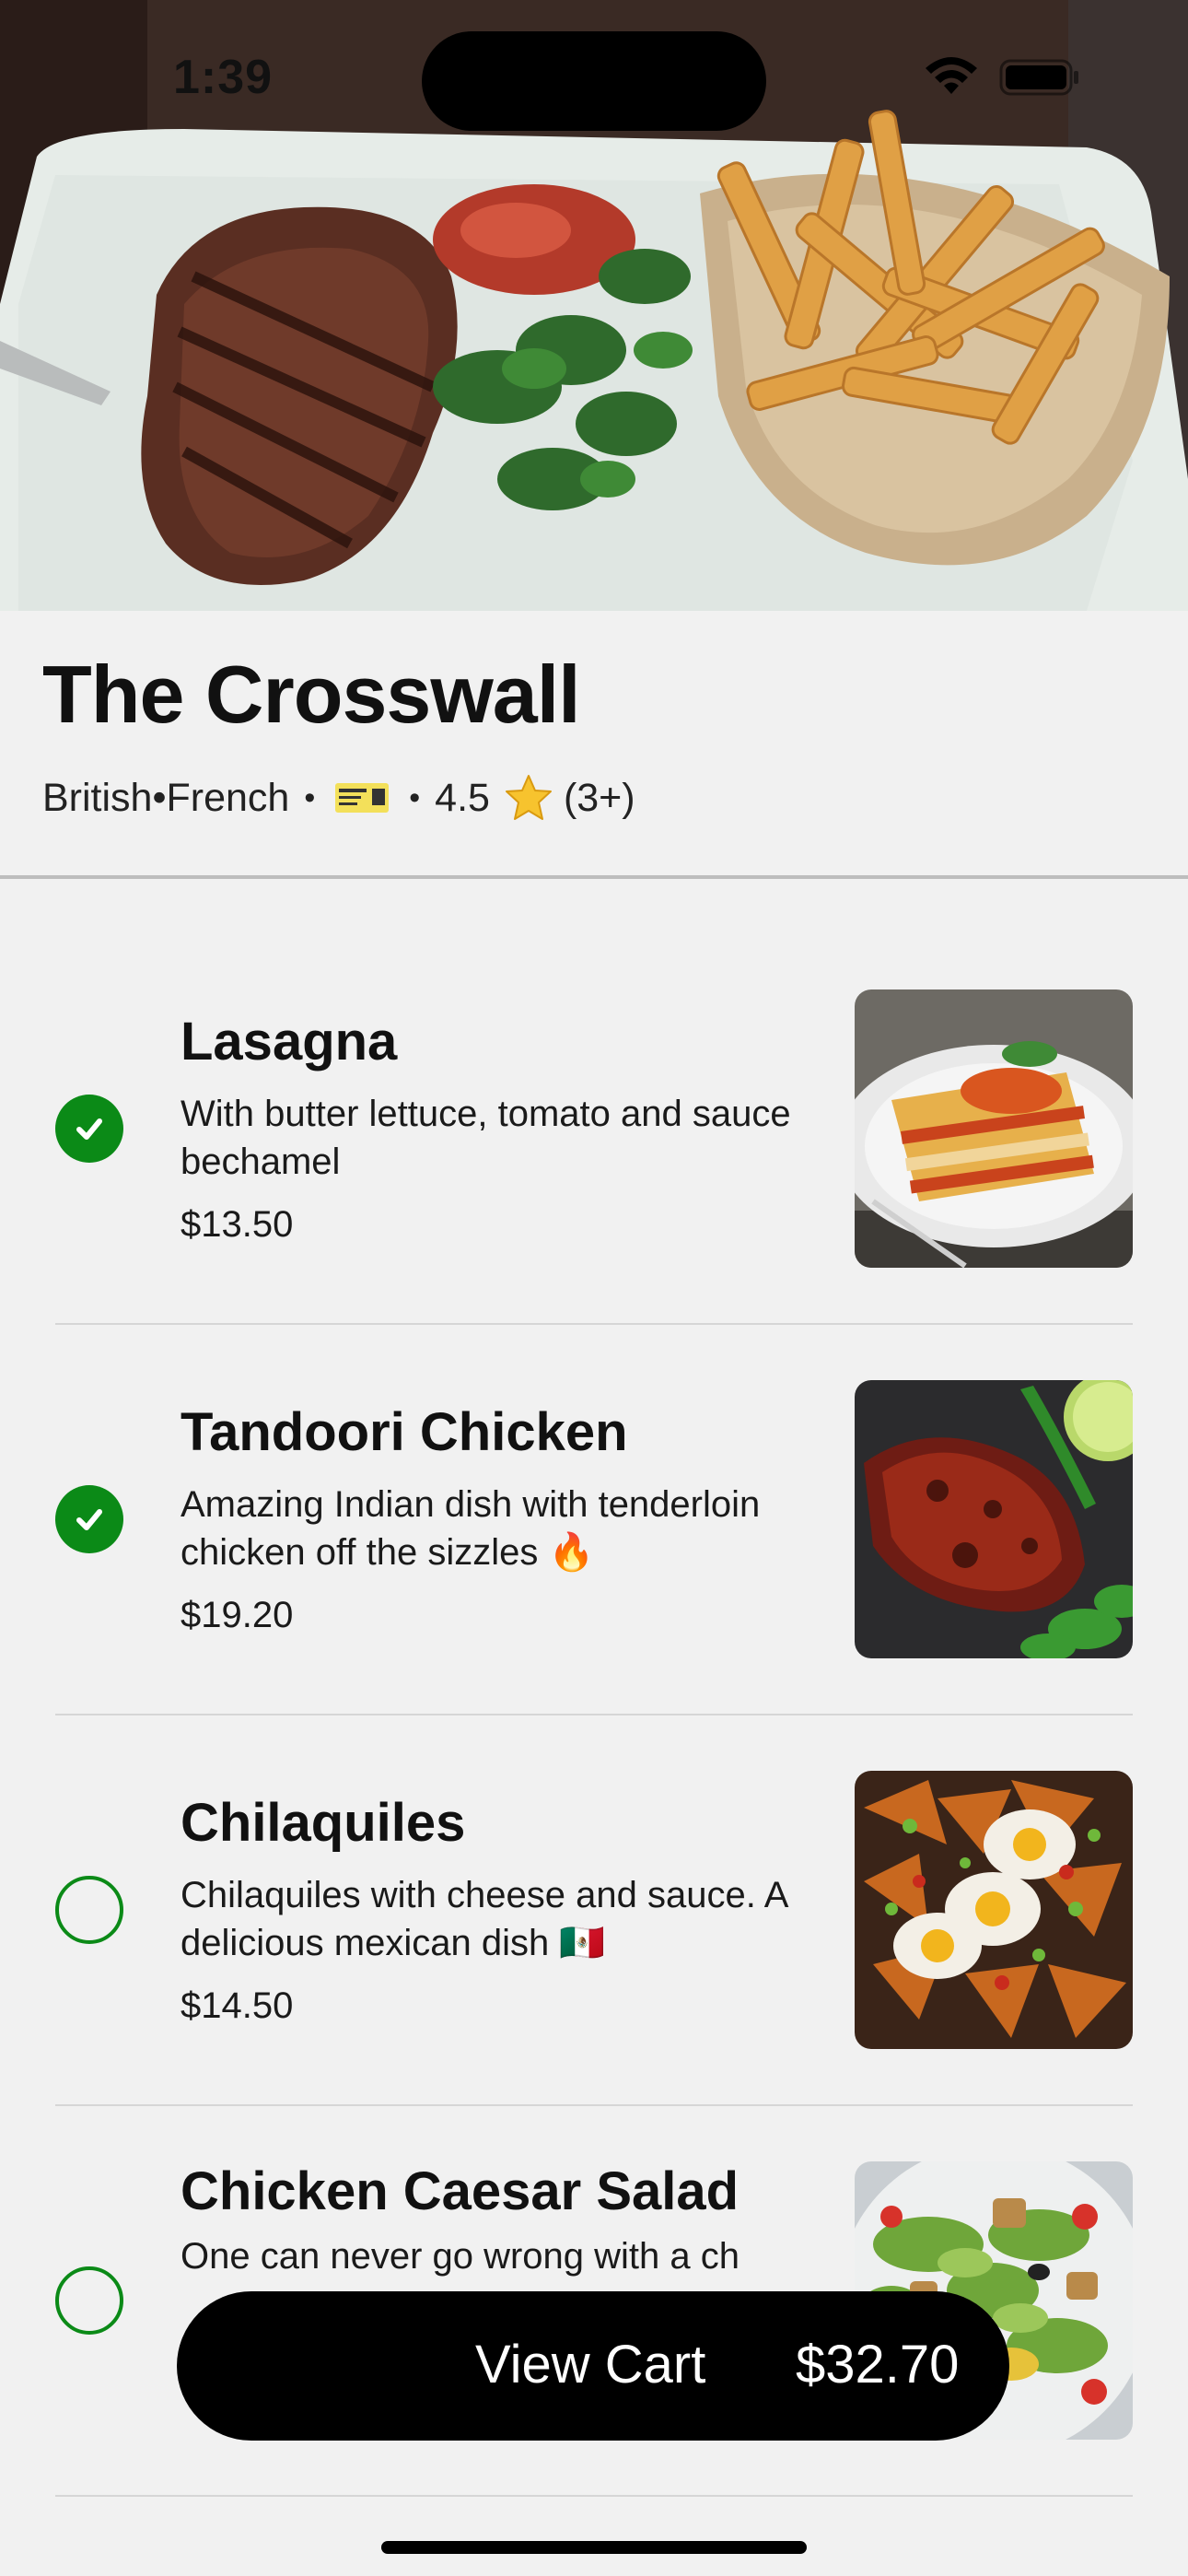  I want to click on restaurant-meta: British•French • • 4.5 (3+), so click(338, 798).